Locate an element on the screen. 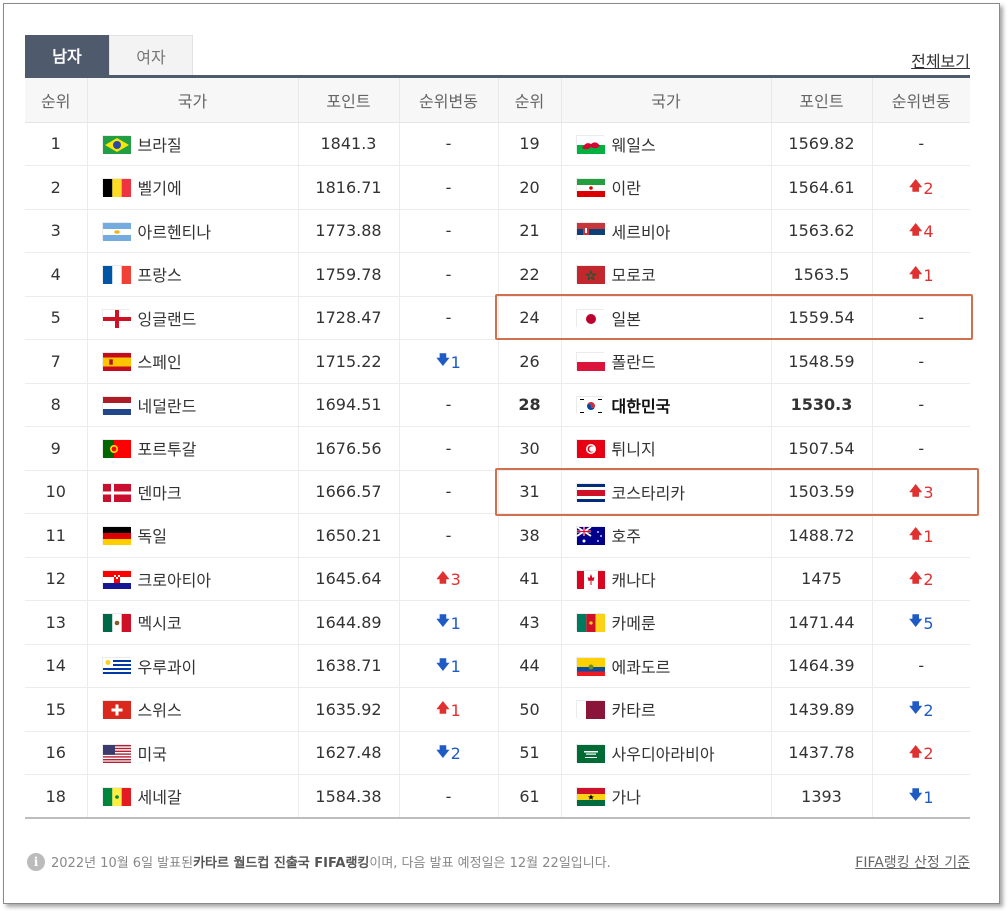  country-cell: 사우디아라비아 is located at coordinates (665, 753).